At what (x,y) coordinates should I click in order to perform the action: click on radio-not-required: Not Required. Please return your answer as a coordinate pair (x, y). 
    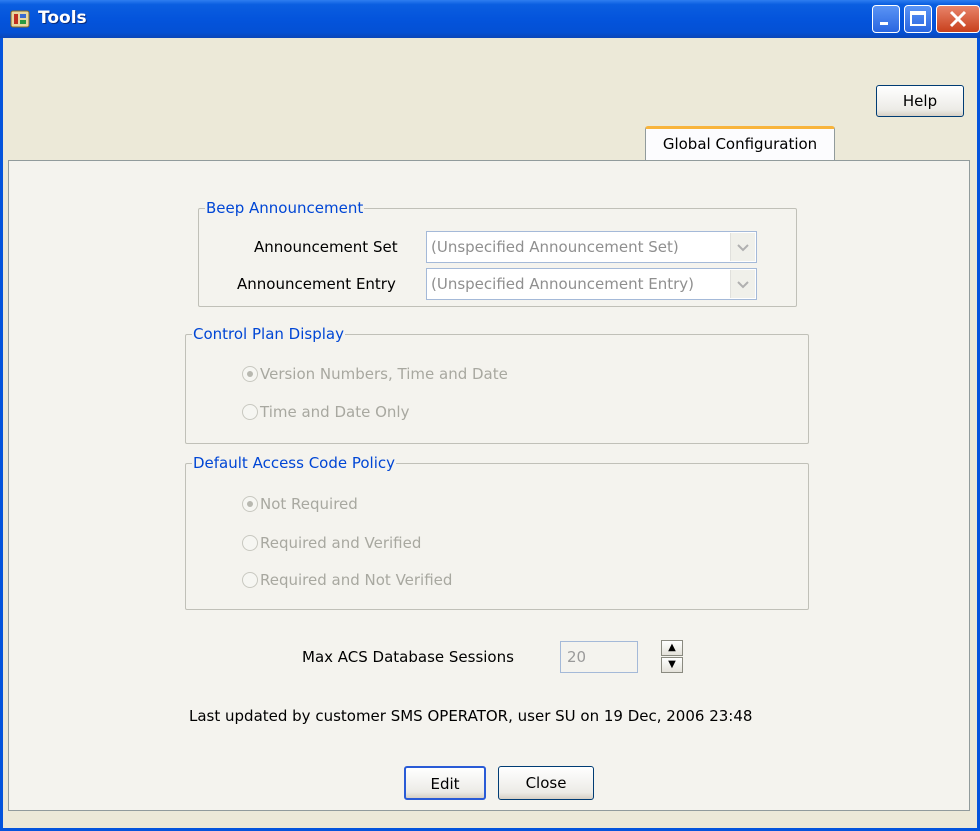
    Looking at the image, I should click on (300, 504).